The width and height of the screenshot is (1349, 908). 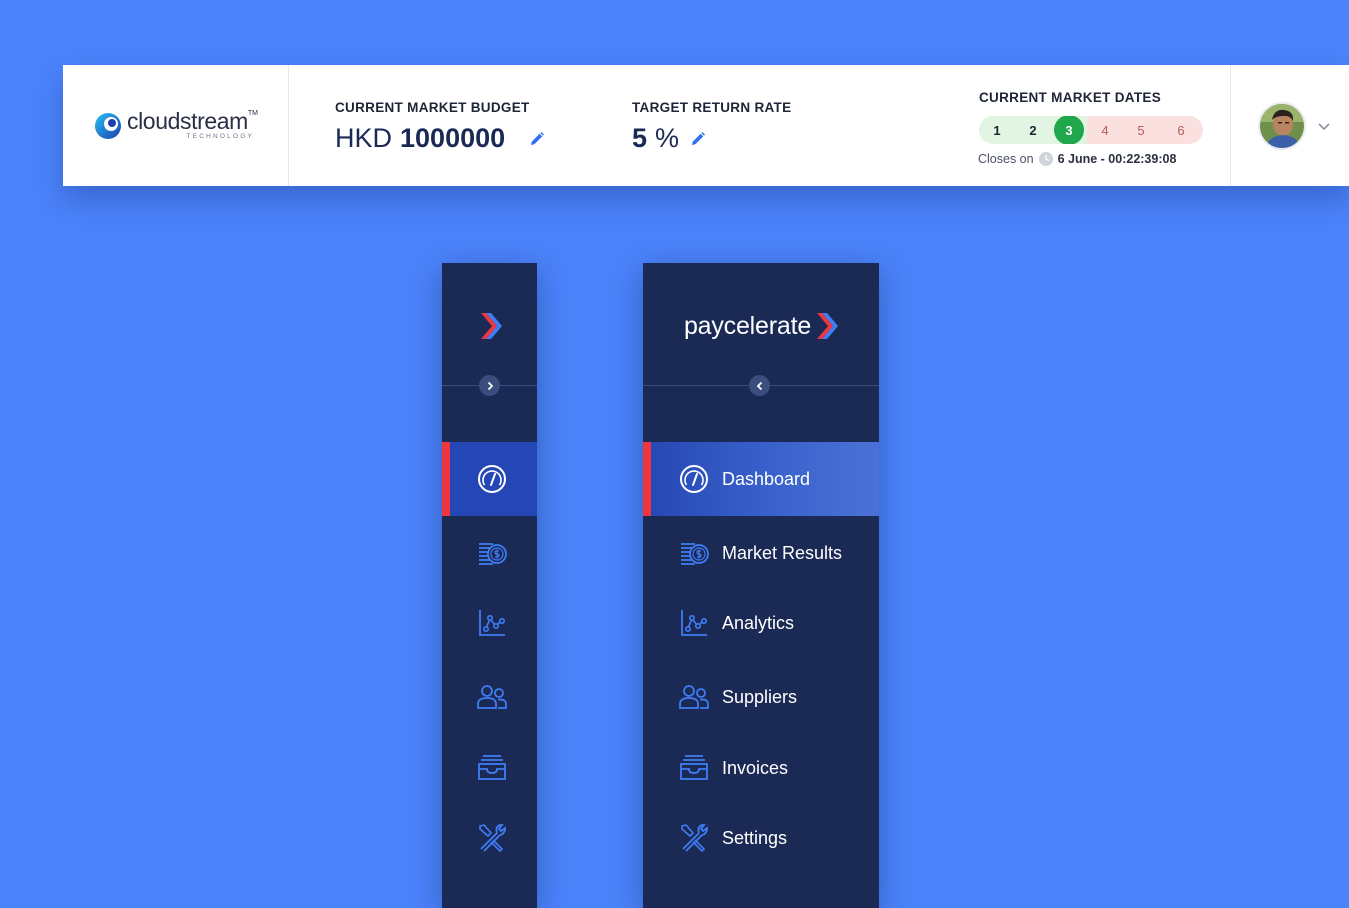 What do you see at coordinates (758, 622) in the screenshot?
I see `sidebar-item-label: Analytics` at bounding box center [758, 622].